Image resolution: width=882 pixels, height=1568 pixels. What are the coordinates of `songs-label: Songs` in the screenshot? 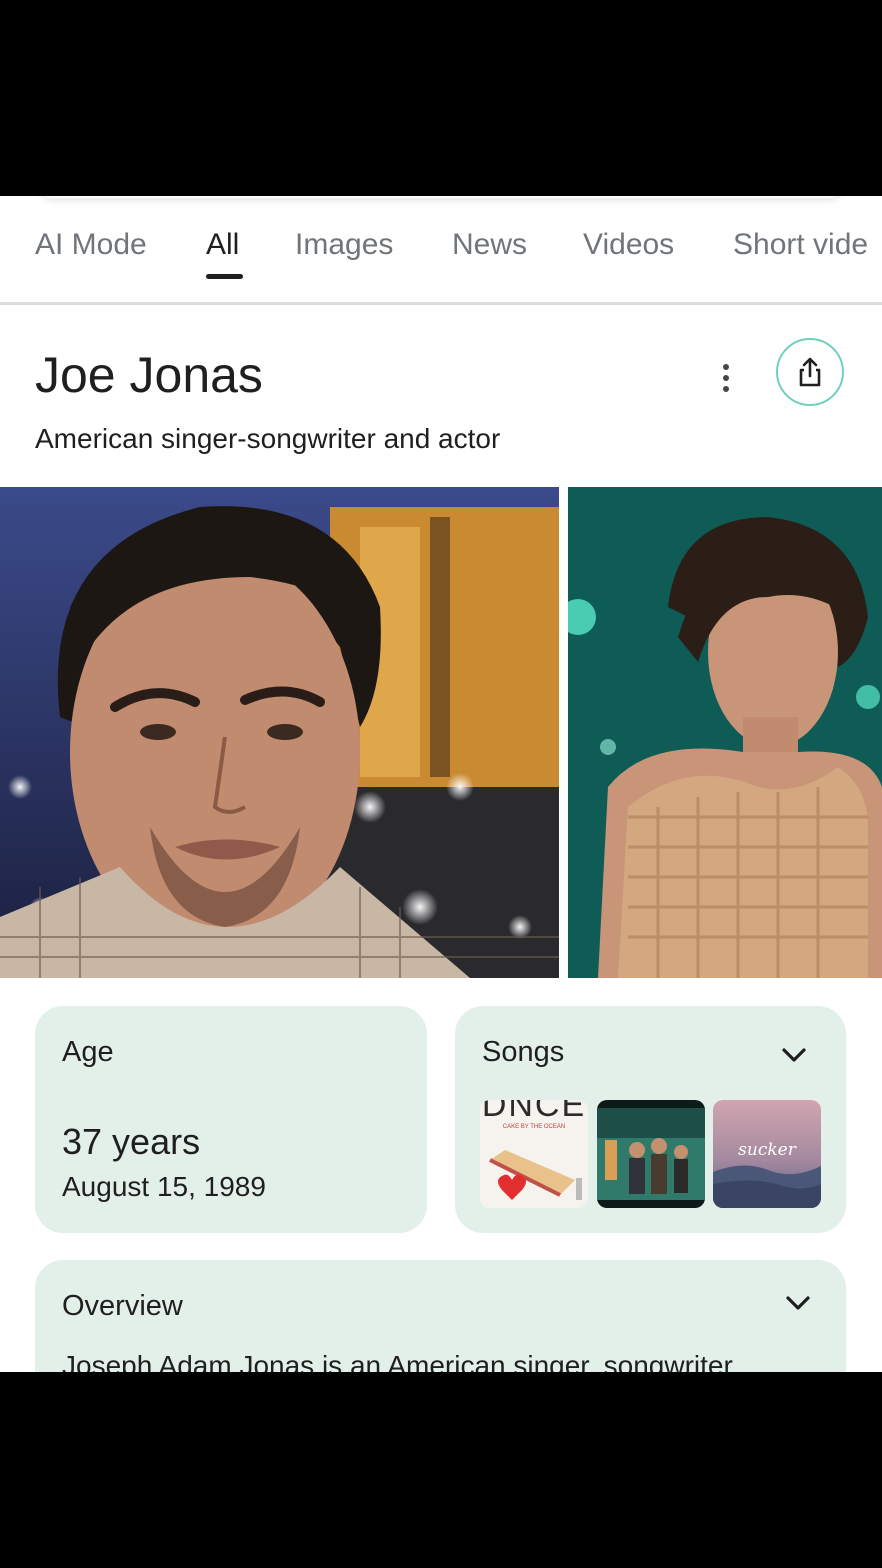 It's located at (523, 1052).